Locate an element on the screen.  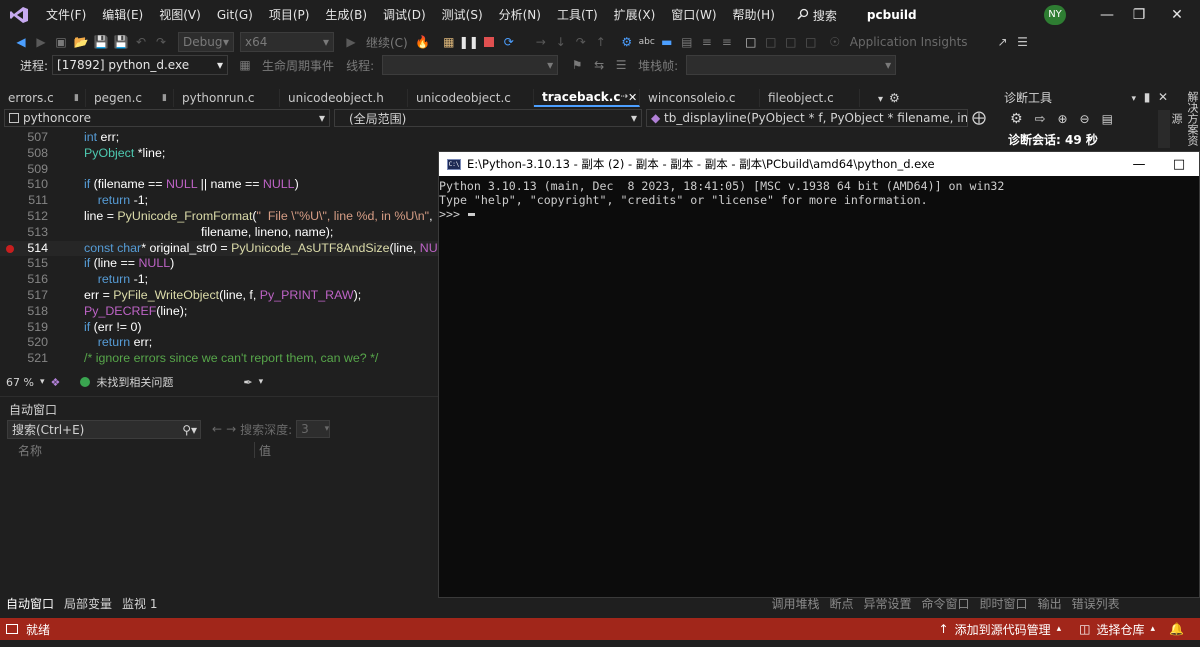
zoom-level: 67 % is located at coordinates (20, 382).